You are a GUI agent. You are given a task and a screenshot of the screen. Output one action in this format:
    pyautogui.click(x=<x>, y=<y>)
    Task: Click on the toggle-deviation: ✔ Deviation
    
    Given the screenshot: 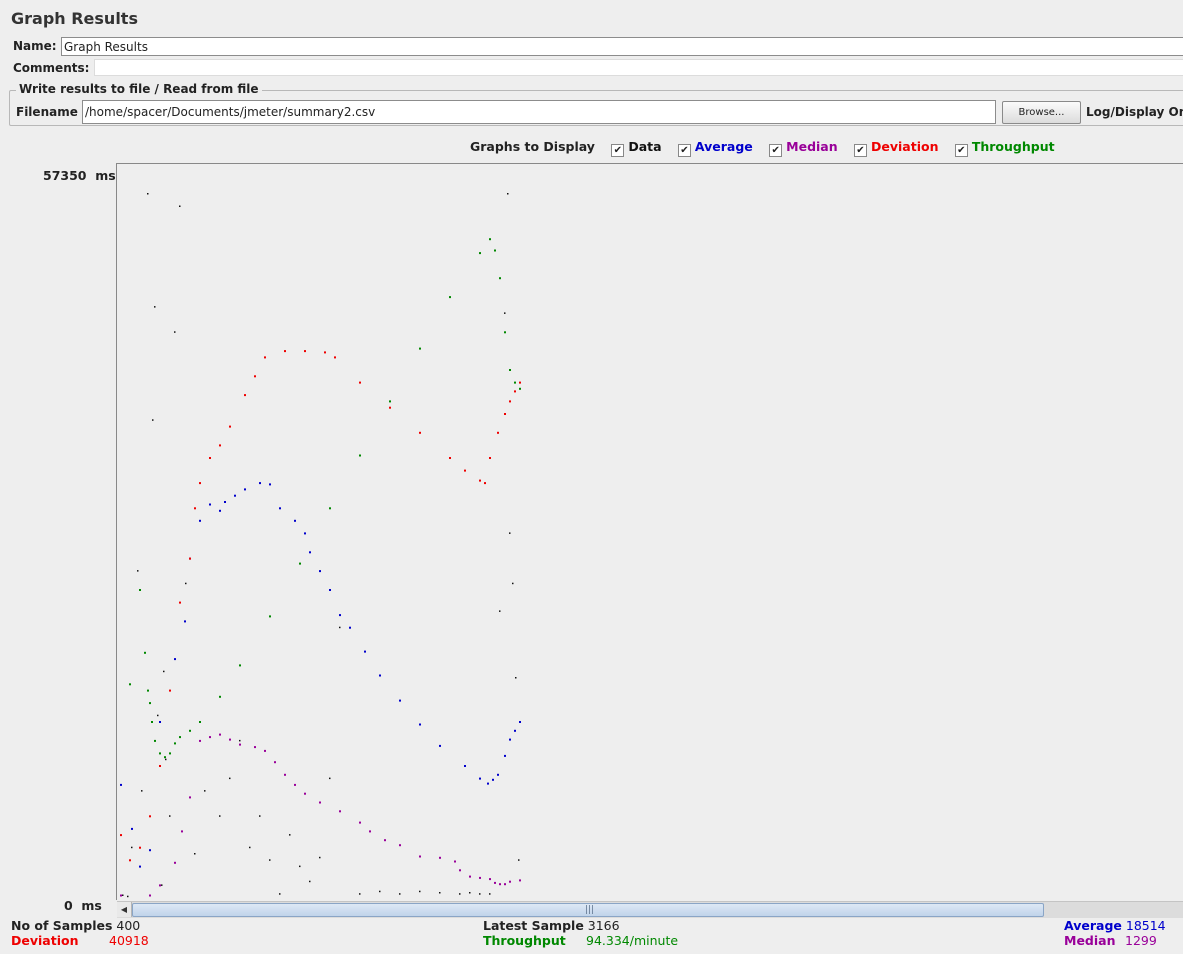 What is the action you would take?
    pyautogui.click(x=896, y=148)
    